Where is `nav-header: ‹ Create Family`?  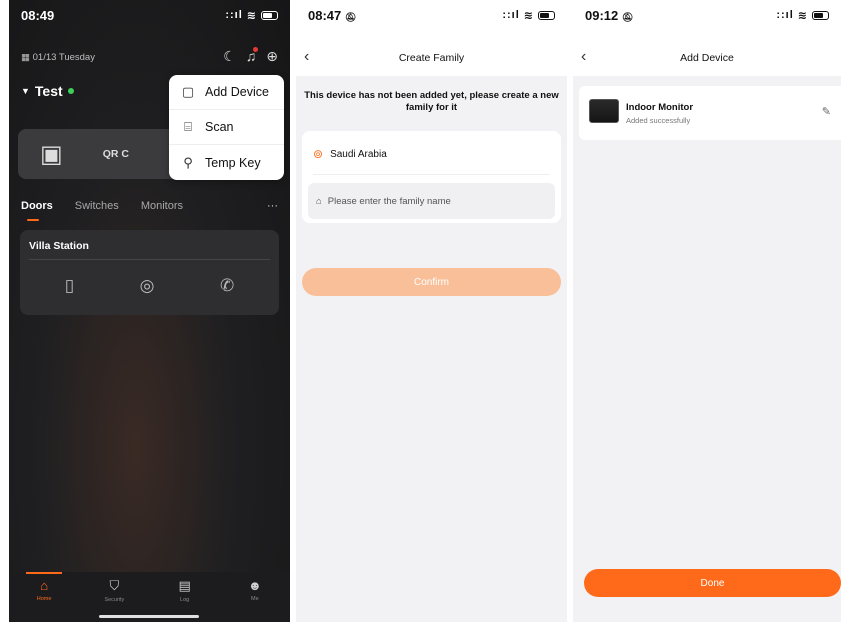 nav-header: ‹ Create Family is located at coordinates (431, 58).